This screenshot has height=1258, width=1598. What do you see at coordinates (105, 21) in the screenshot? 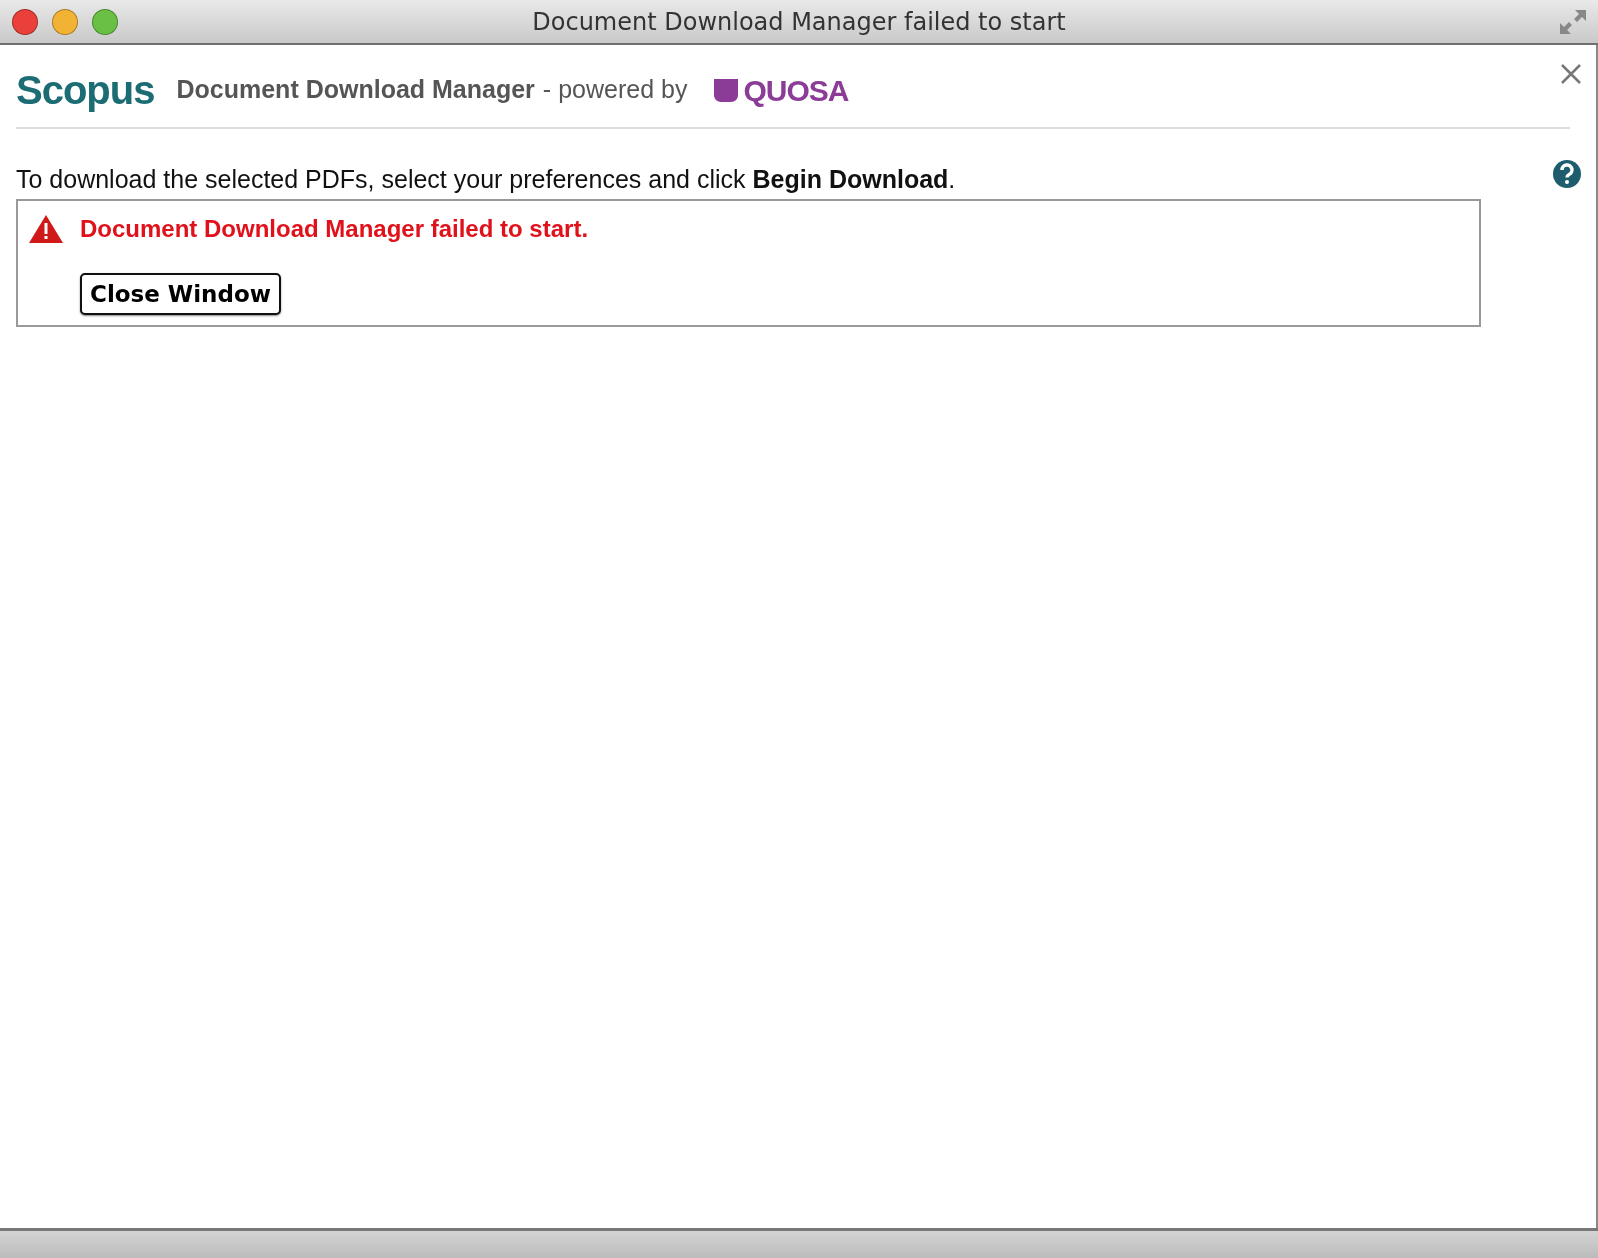
I see `zoom-window-button` at bounding box center [105, 21].